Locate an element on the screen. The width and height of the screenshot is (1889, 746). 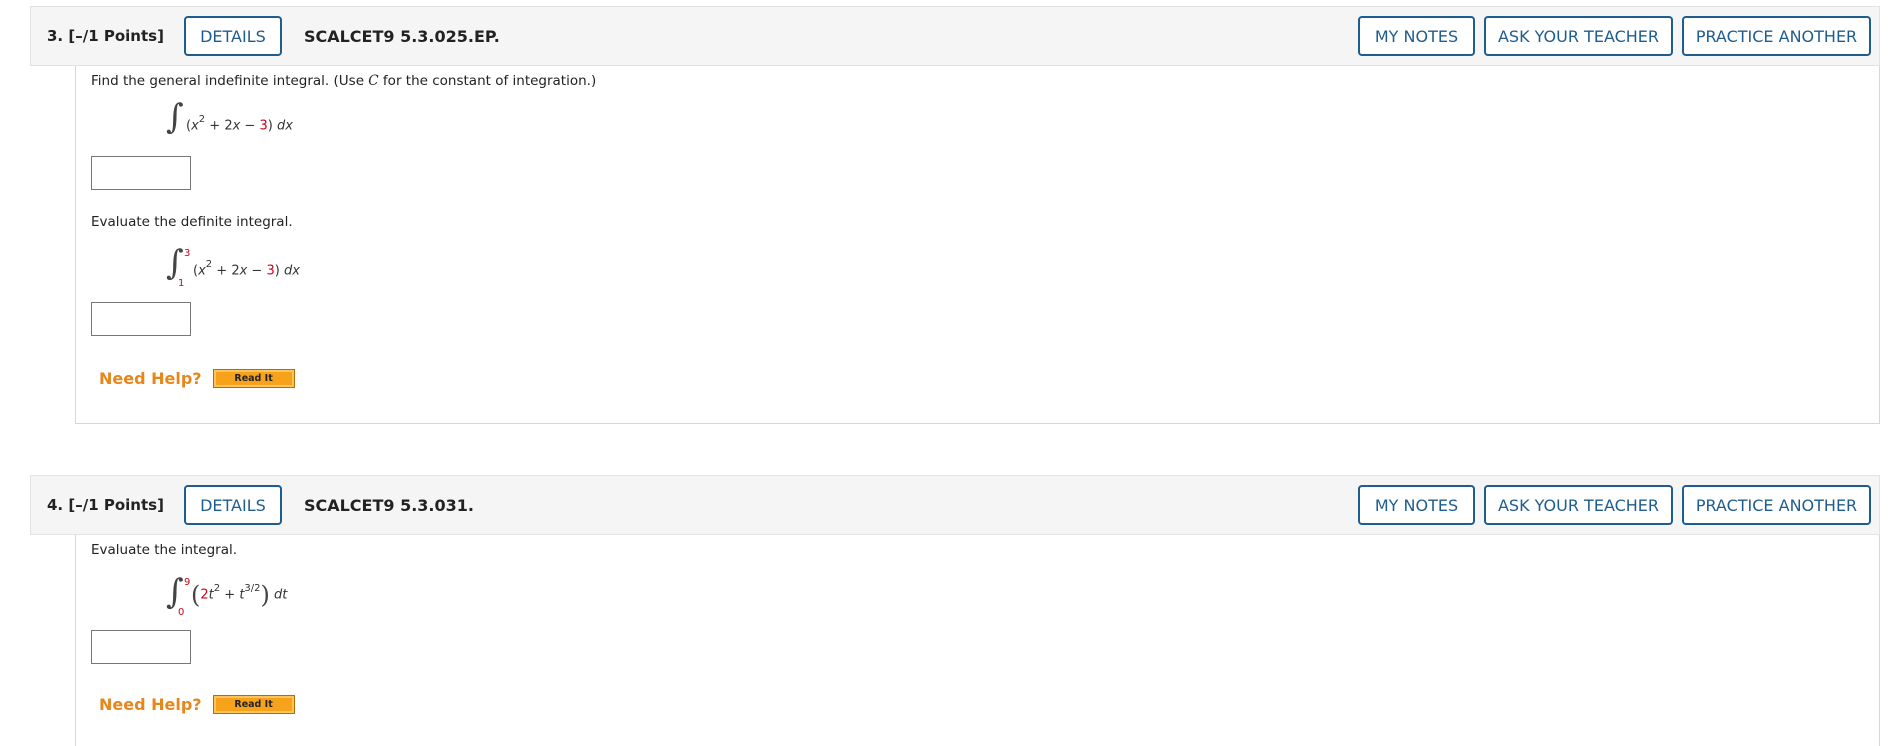
prompt: Evaluate the integral. is located at coordinates (164, 550).